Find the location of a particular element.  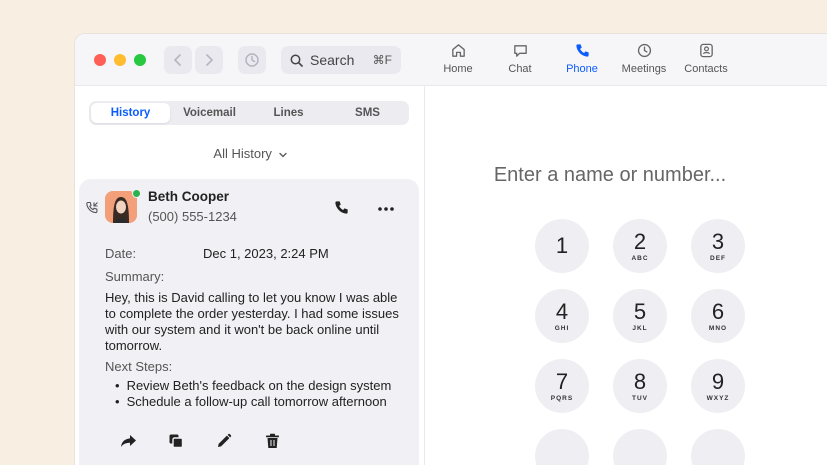

dial-key-digit: 1 is located at coordinates (562, 245).